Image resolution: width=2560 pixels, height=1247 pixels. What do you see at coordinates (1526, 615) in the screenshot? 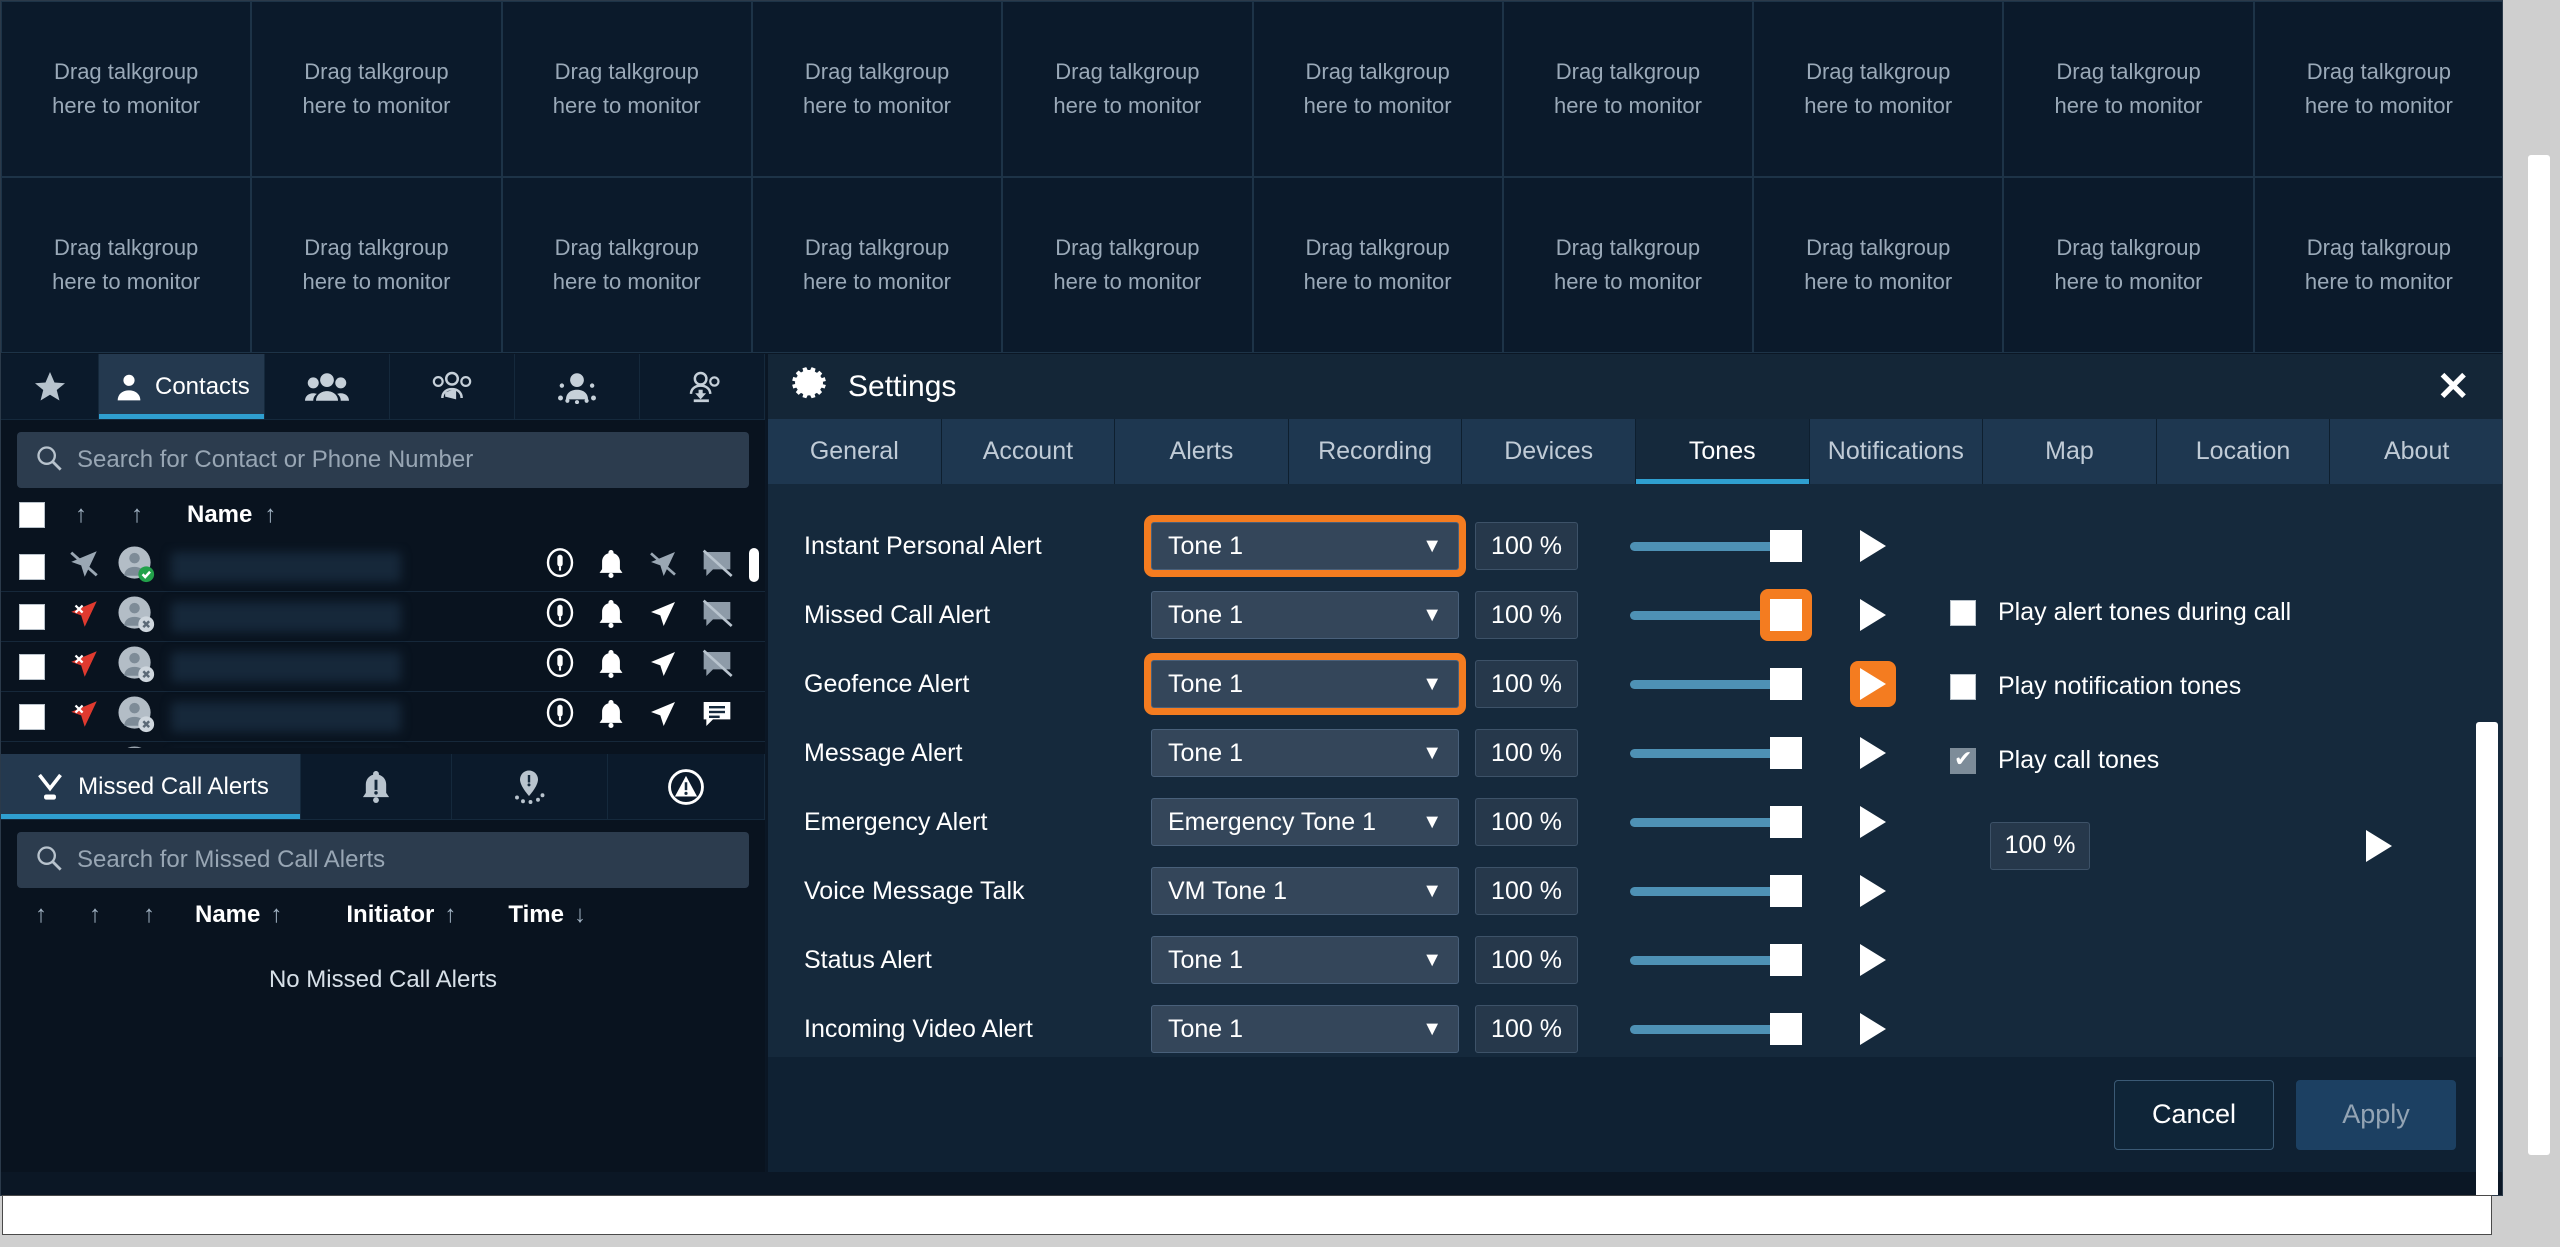
I see `missed-call-alert-volume: 100 %` at bounding box center [1526, 615].